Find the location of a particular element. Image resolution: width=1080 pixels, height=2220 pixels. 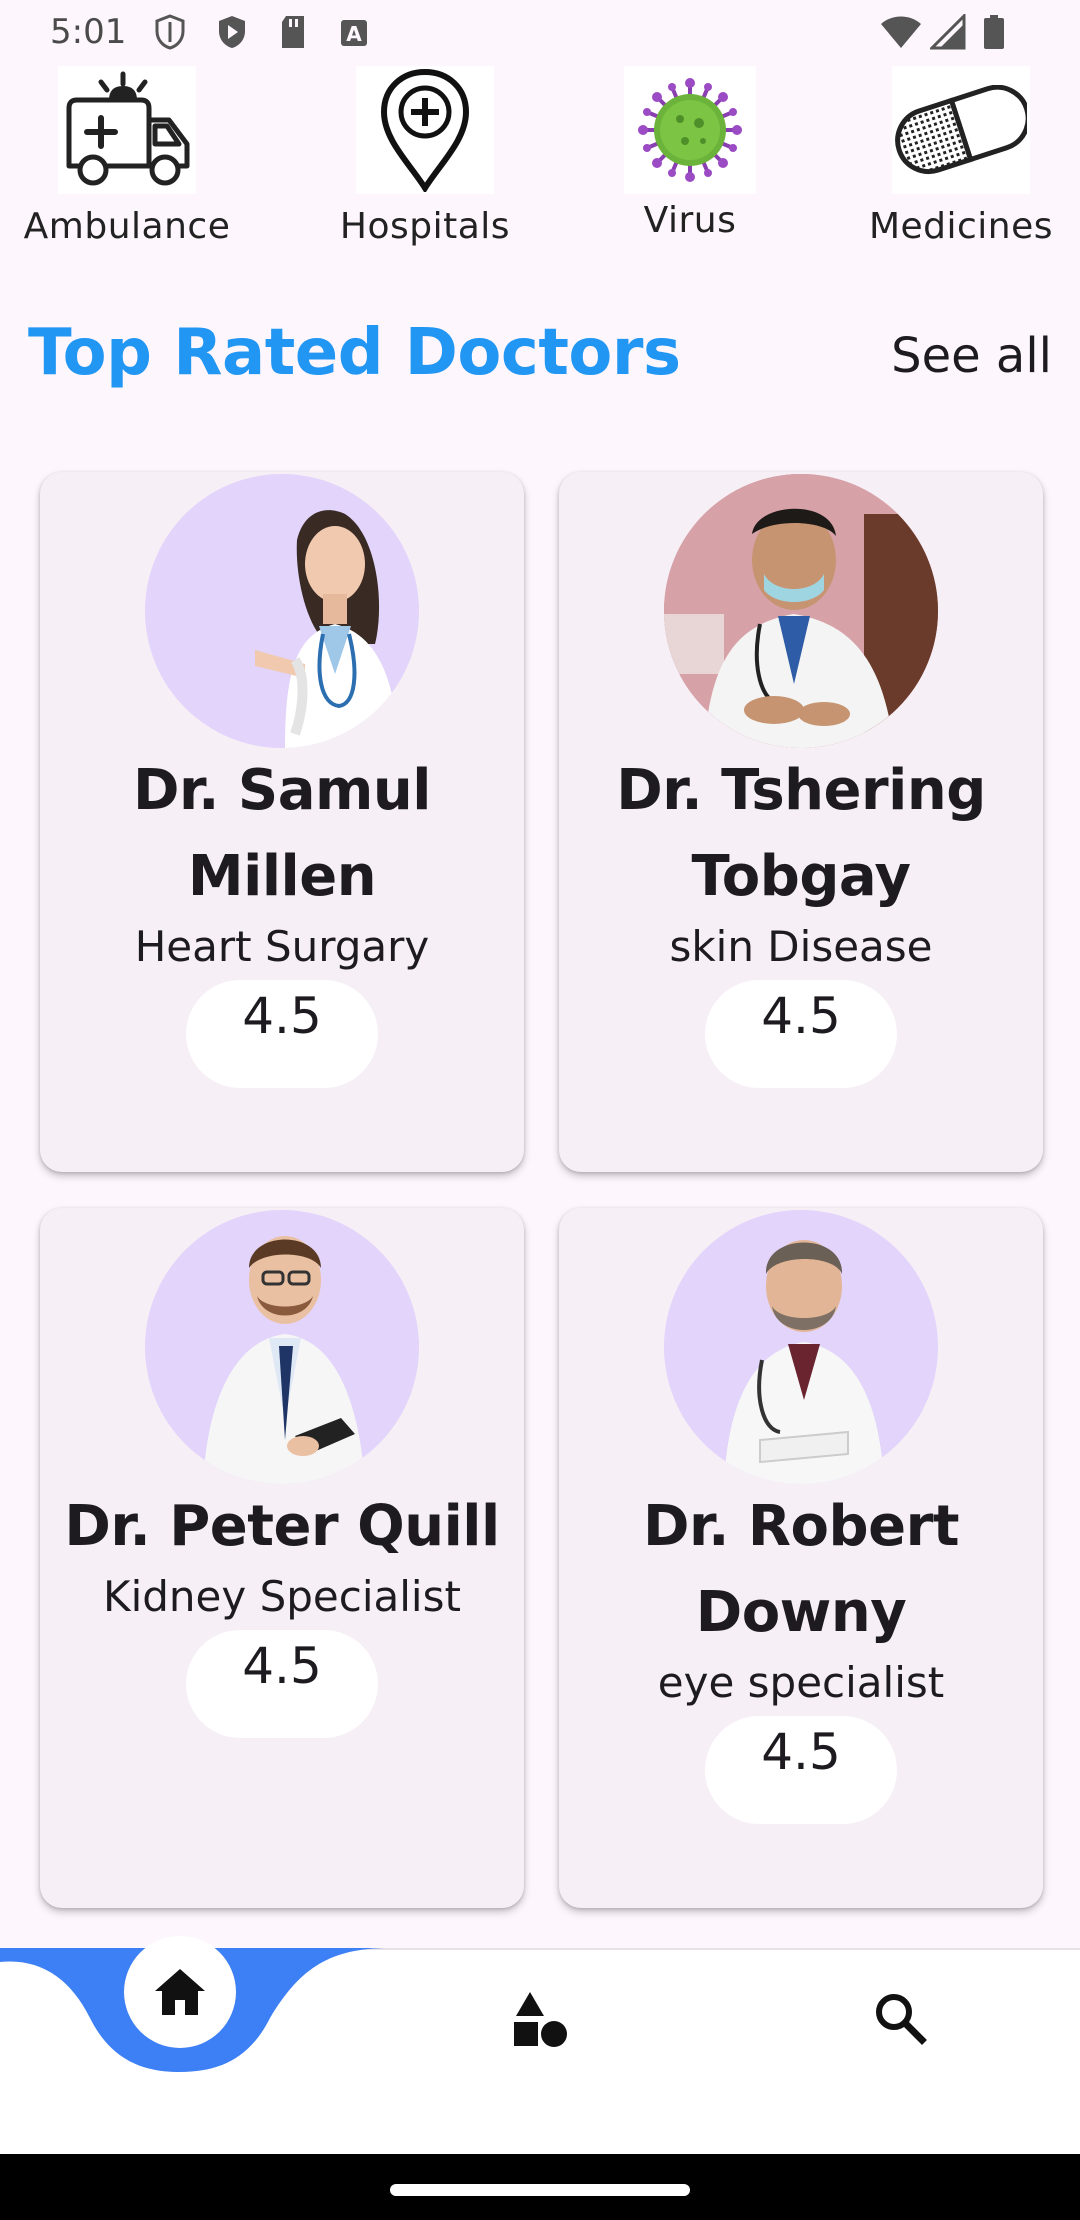

category-label: Hospitals is located at coordinates (425, 226).